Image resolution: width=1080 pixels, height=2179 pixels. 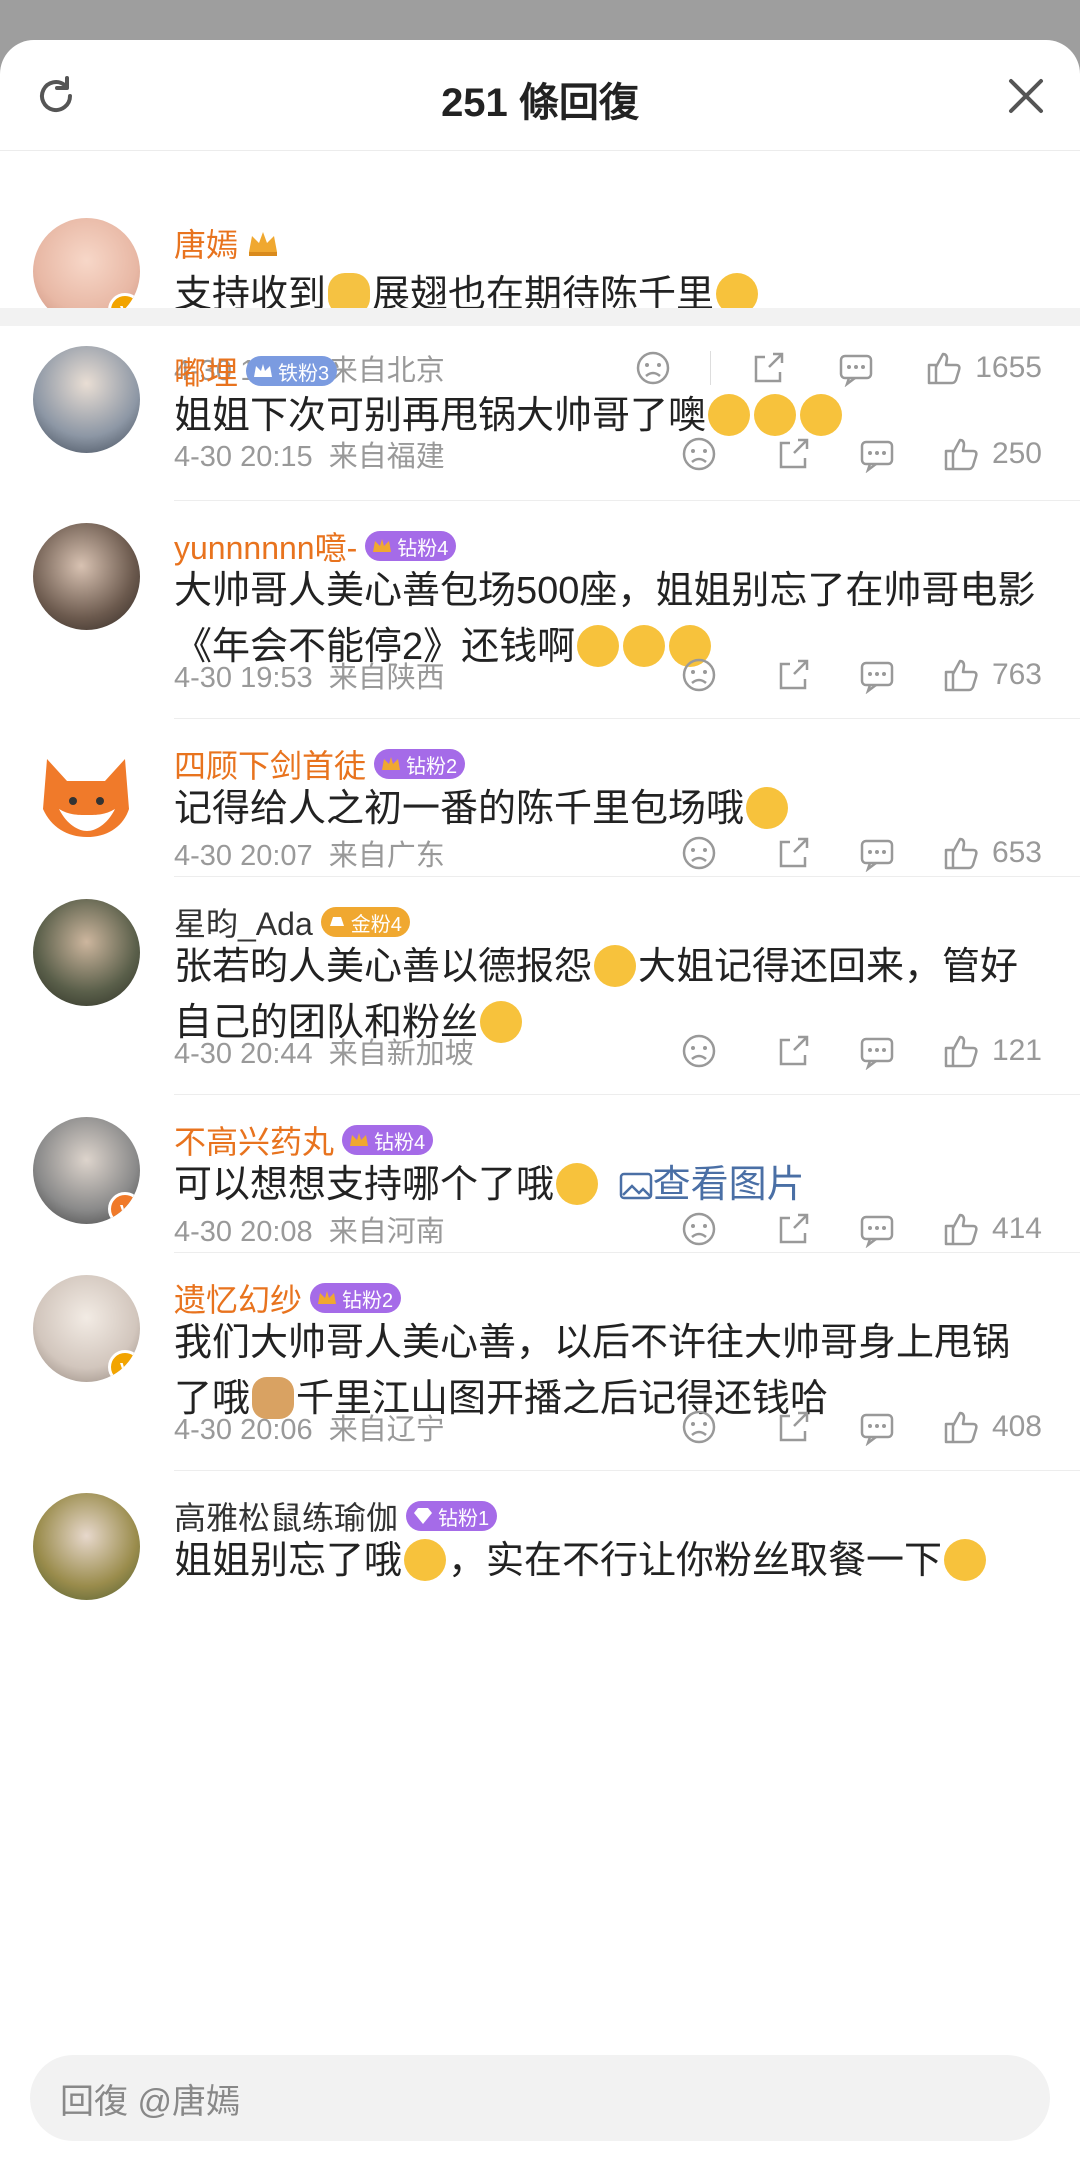 I want to click on fan-badge: 铁粉3, so click(x=292, y=371).